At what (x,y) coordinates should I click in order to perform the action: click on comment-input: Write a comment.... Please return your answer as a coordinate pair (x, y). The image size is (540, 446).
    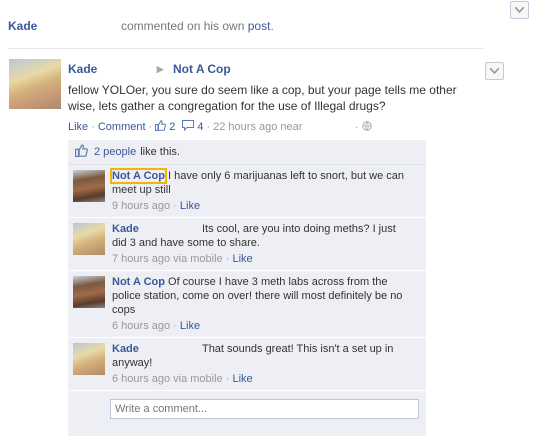
    Looking at the image, I should click on (264, 409).